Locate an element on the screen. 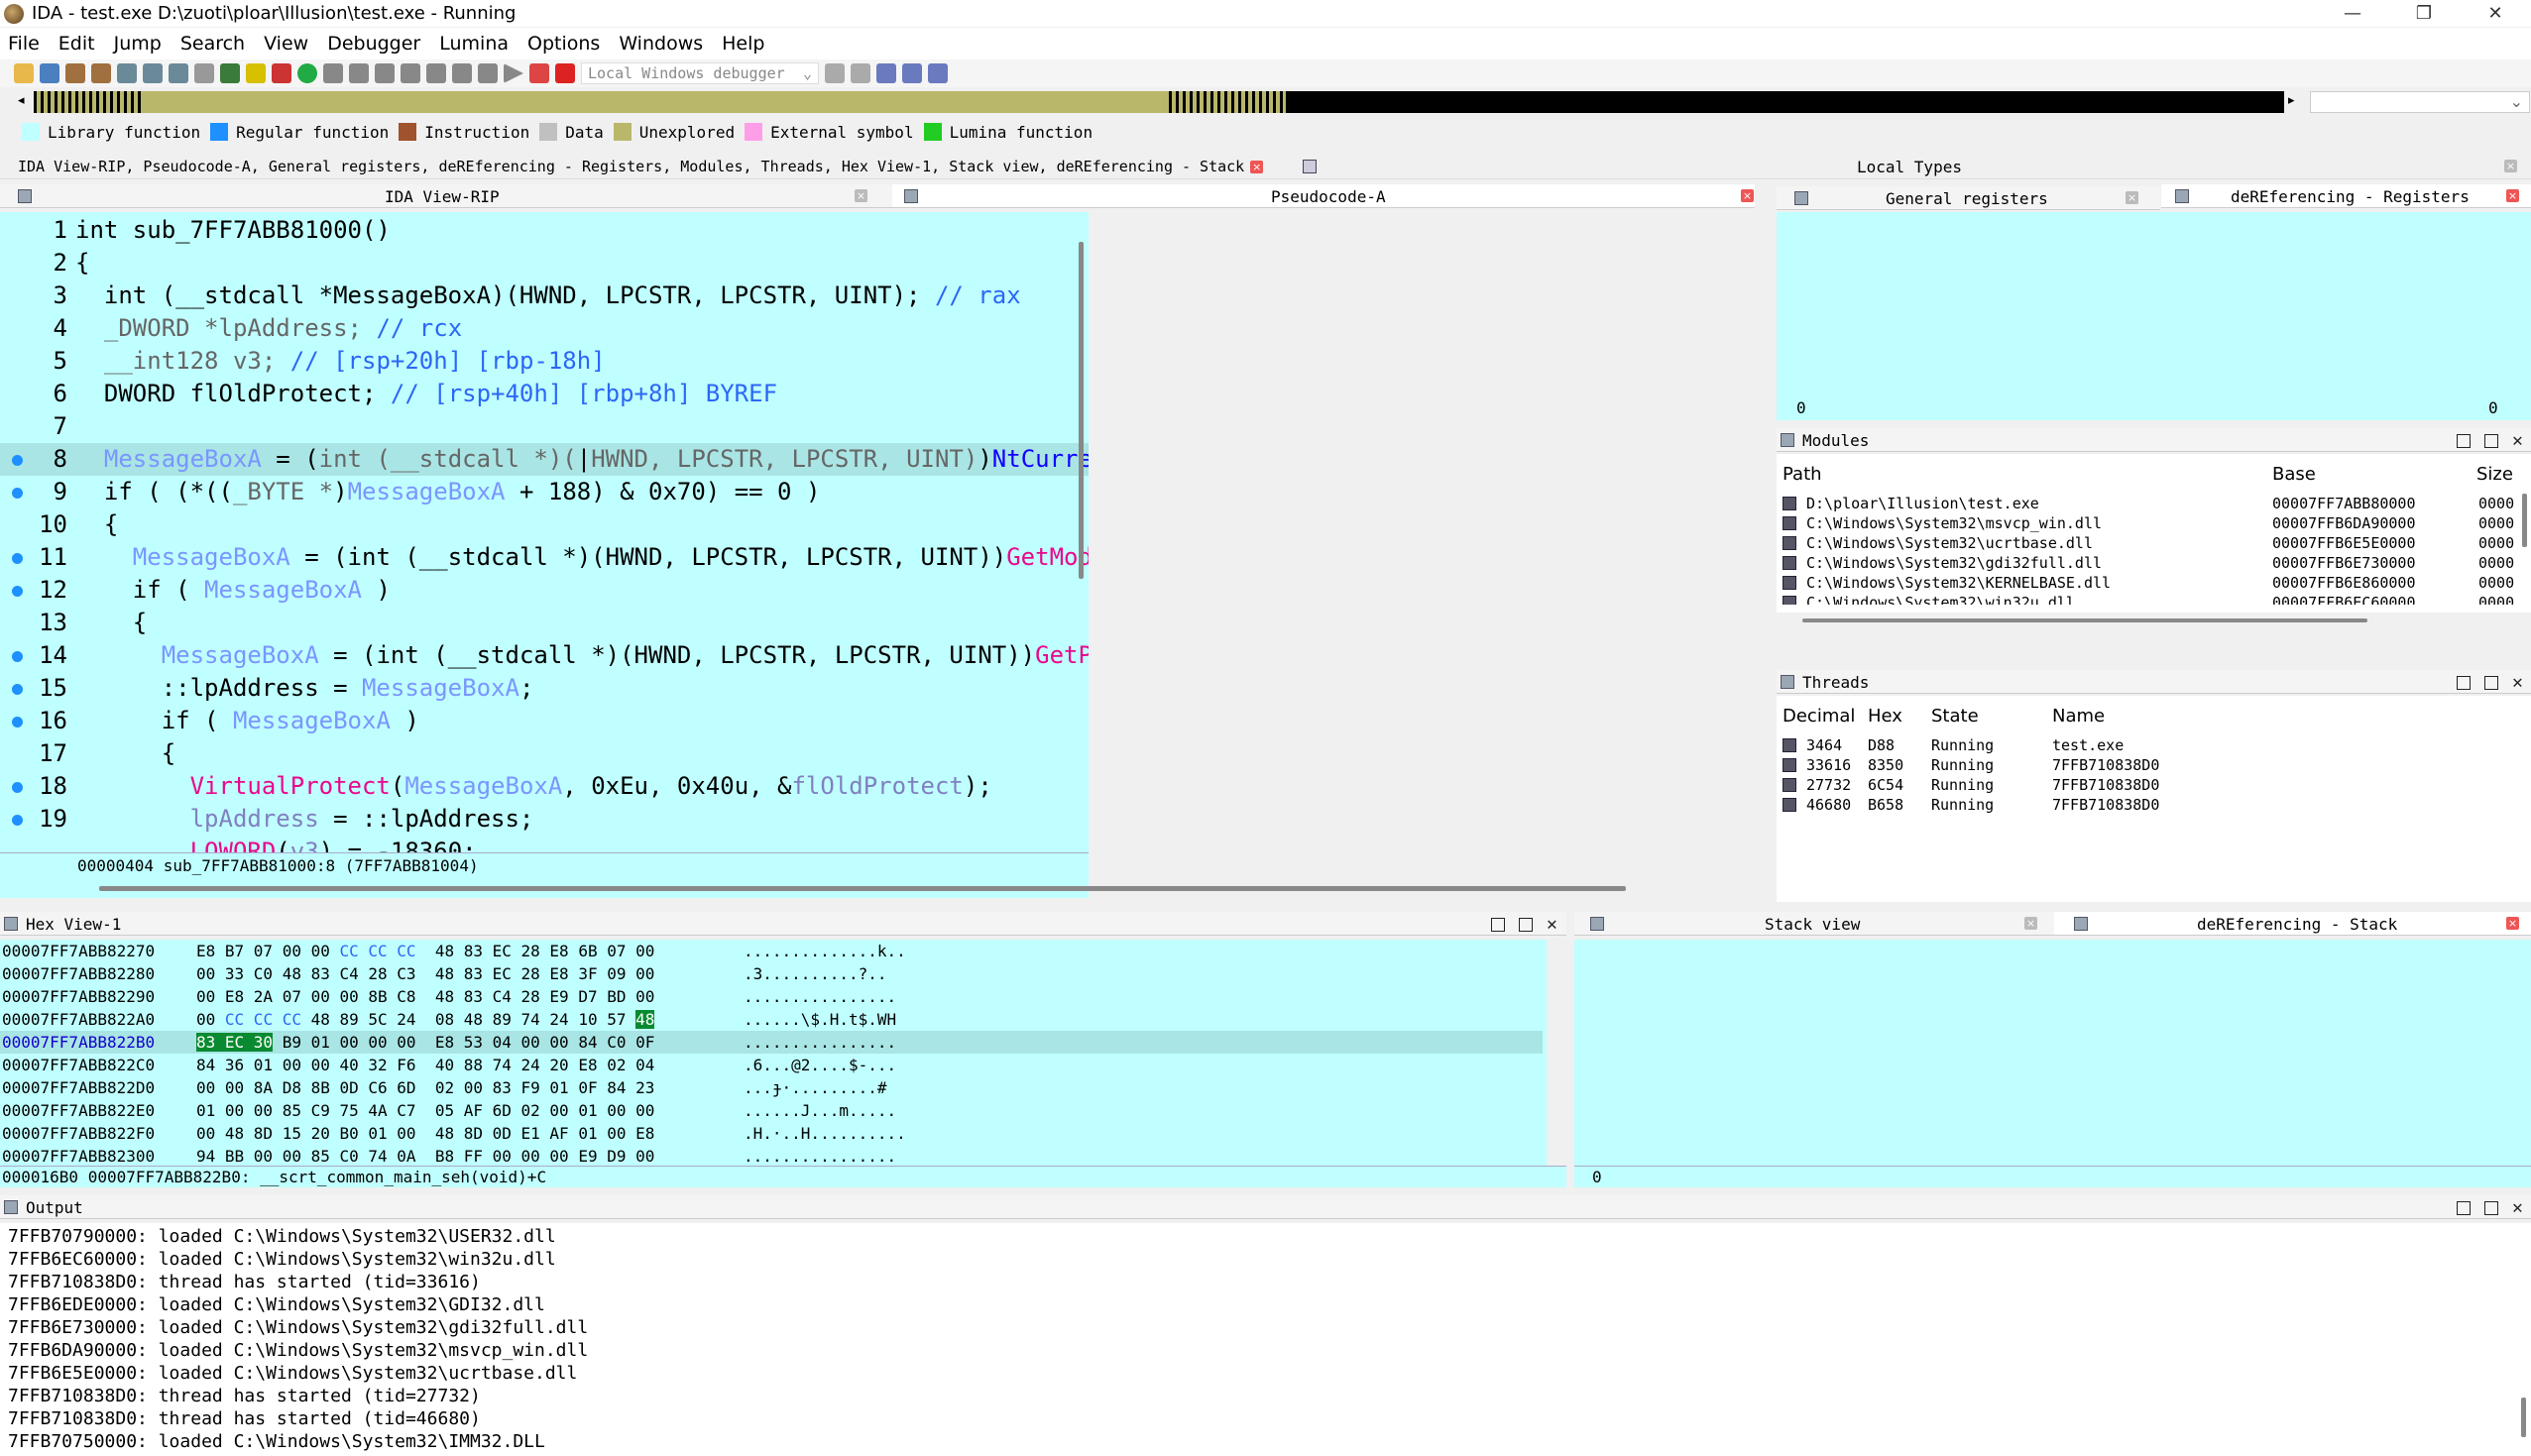 Image resolution: width=2531 pixels, height=1456 pixels. forward-icon is located at coordinates (101, 73).